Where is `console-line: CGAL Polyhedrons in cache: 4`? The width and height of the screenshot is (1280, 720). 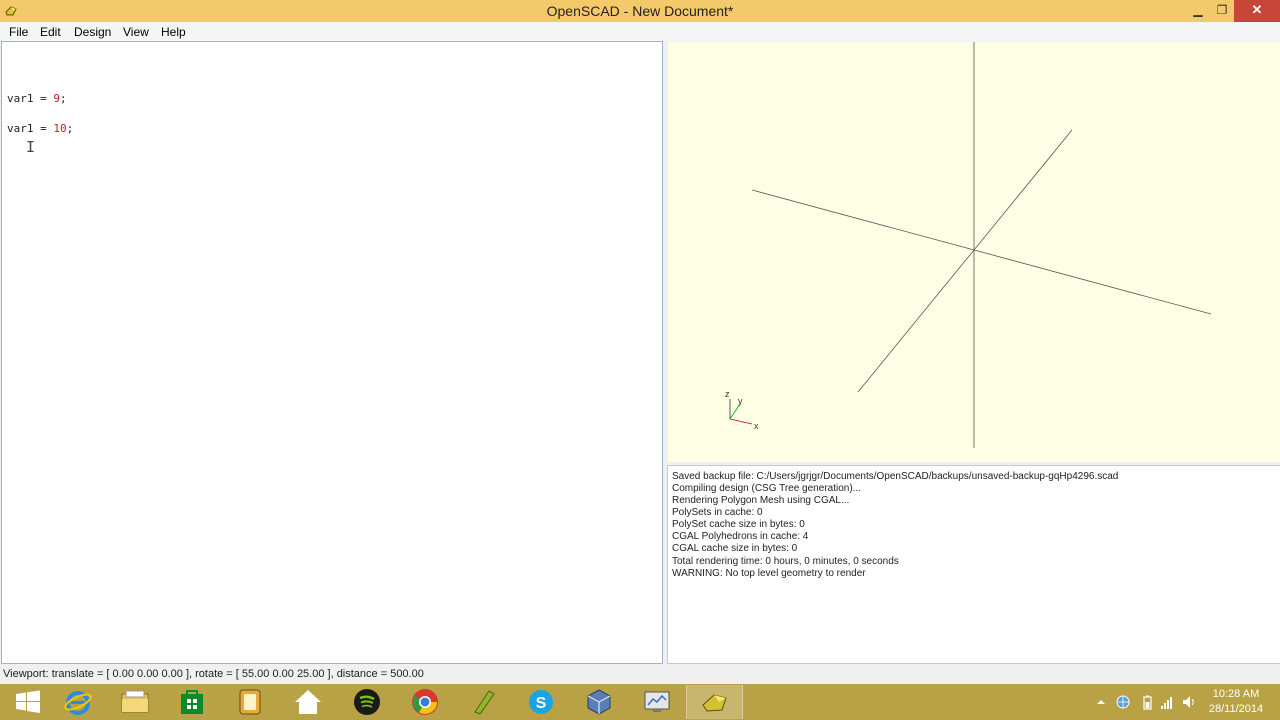
console-line: CGAL Polyhedrons in cache: 4 is located at coordinates (740, 536).